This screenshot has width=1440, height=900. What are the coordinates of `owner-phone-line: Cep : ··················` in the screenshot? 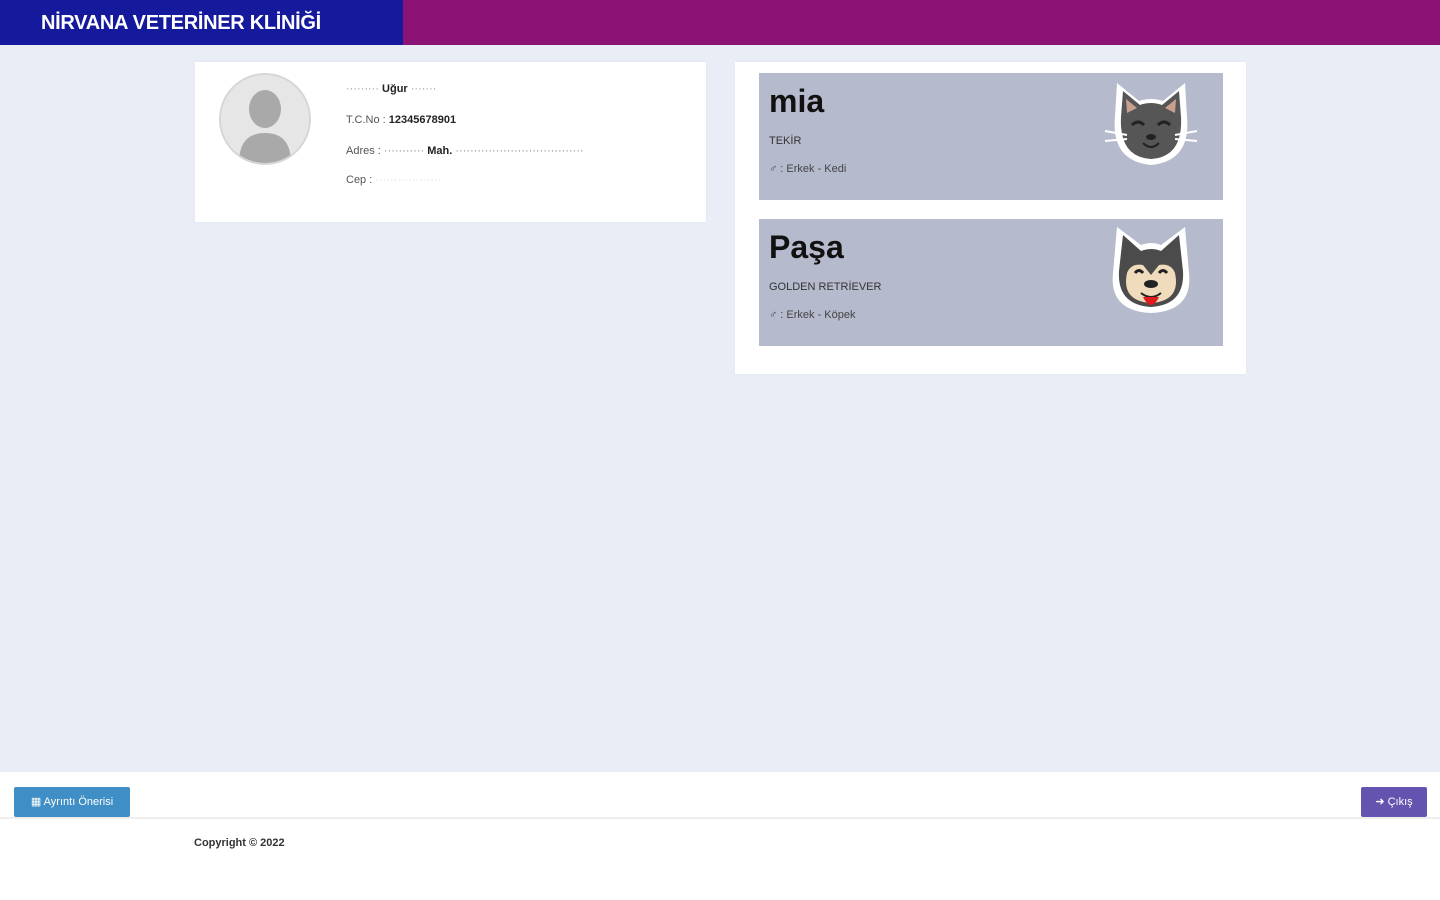 It's located at (394, 180).